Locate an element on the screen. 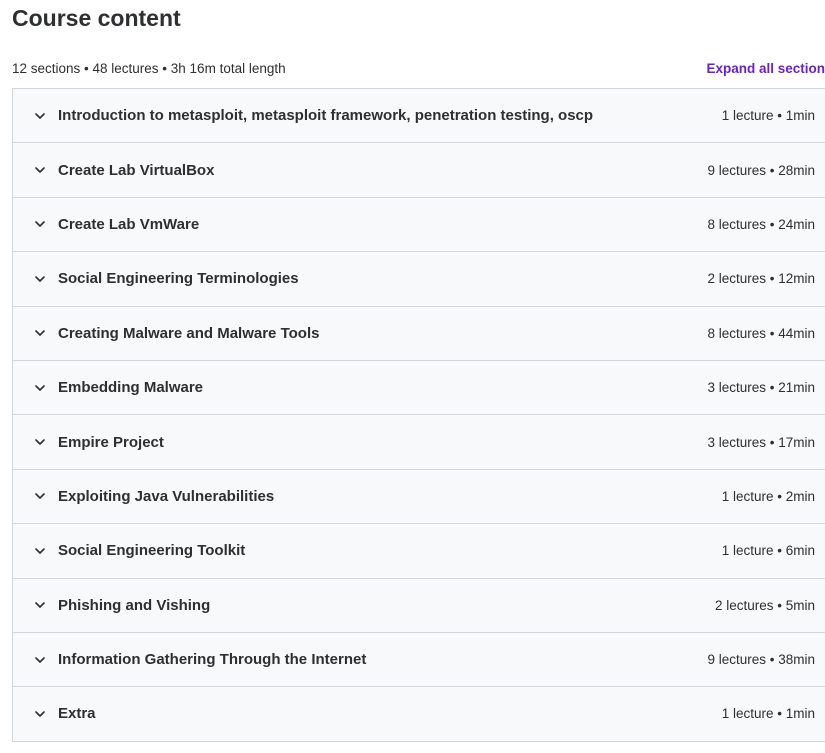 This screenshot has width=825, height=753. expand-all-sections-button: Expand all section is located at coordinates (765, 68).